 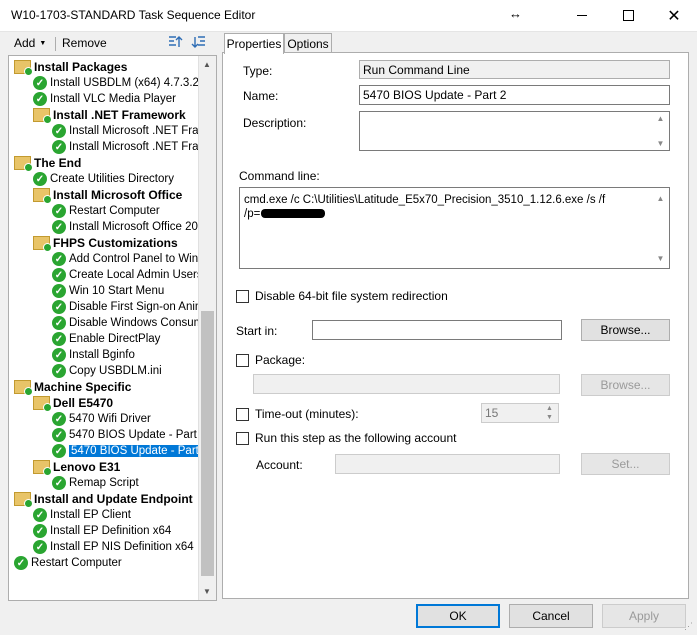 What do you see at coordinates (689, 626) in the screenshot?
I see `resize-grip-icon: ⋰` at bounding box center [689, 626].